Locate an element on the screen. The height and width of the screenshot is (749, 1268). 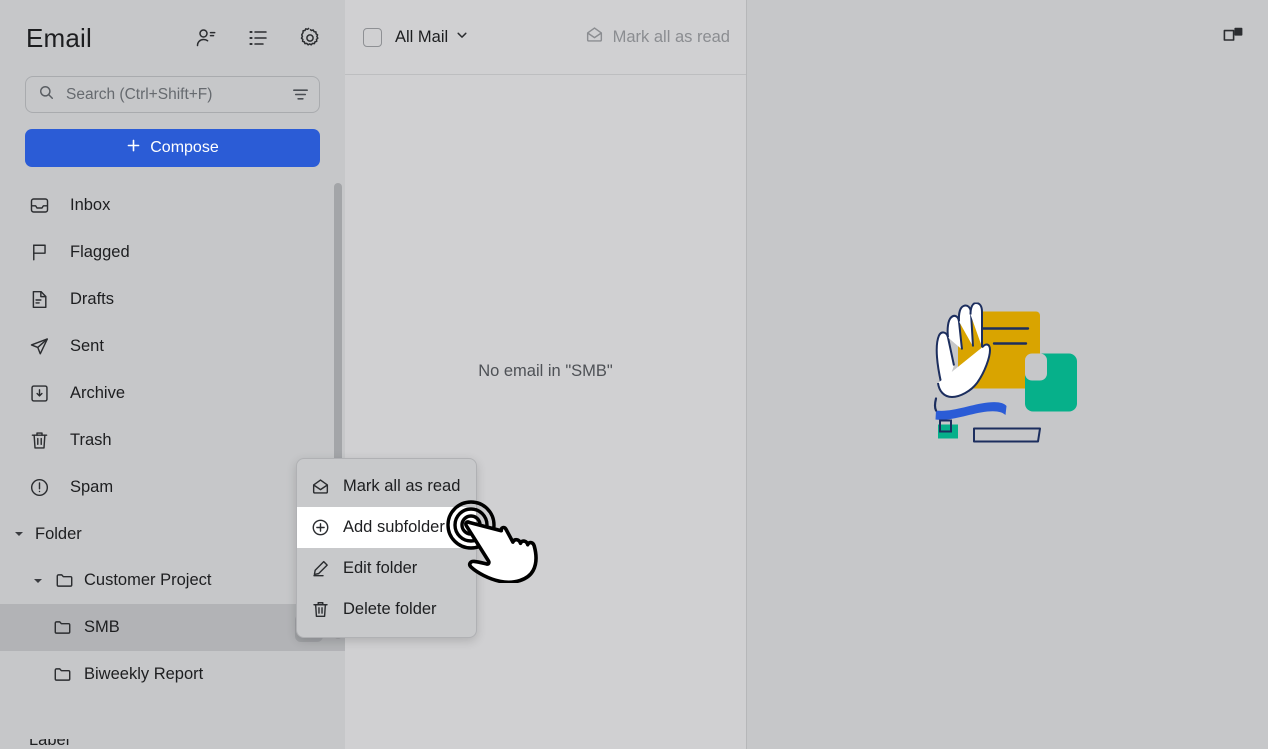
list-view-icon is located at coordinates (258, 38).